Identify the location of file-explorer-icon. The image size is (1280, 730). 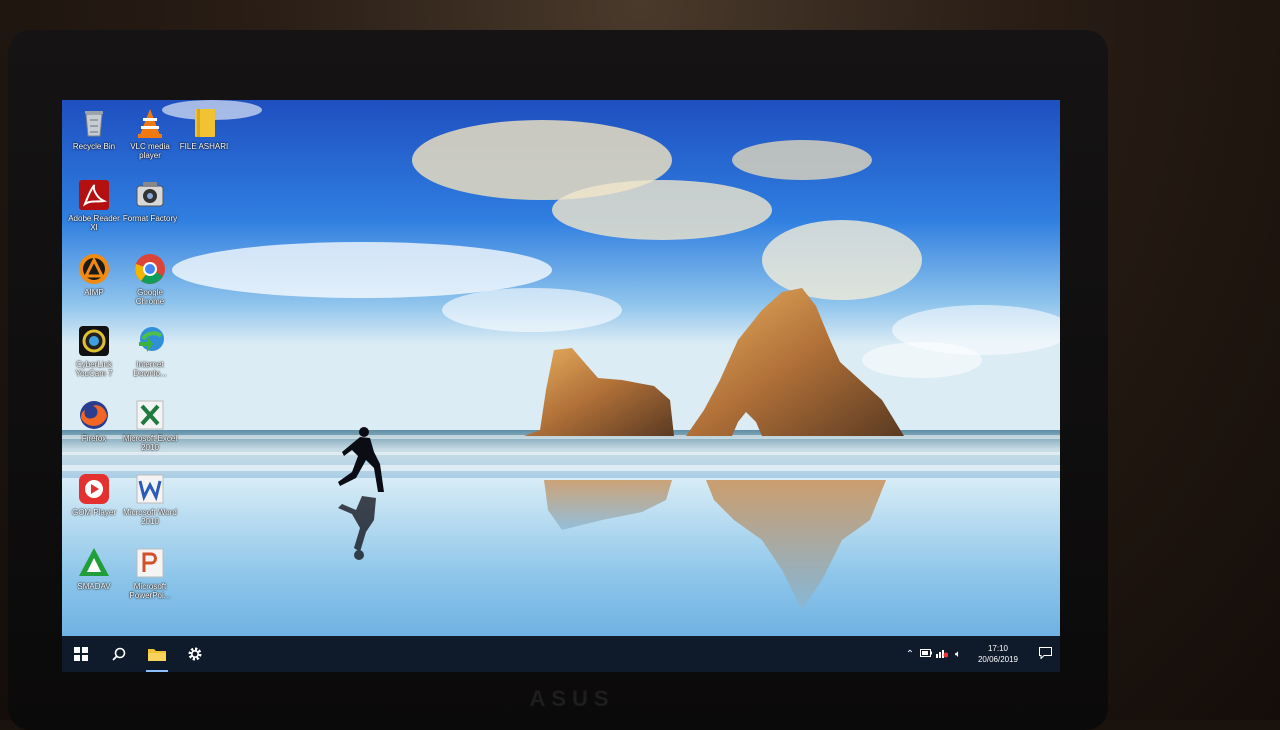
(157, 655).